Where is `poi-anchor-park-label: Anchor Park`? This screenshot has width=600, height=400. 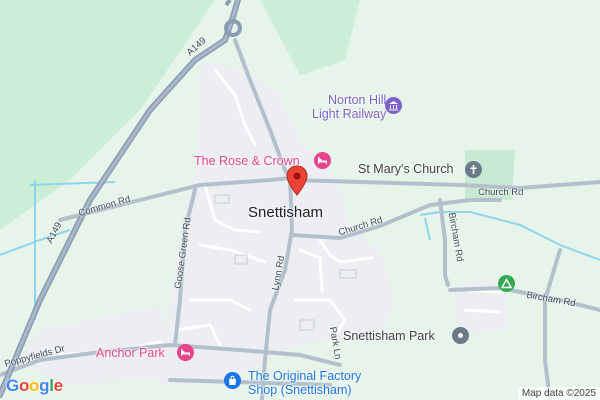 poi-anchor-park-label: Anchor Park is located at coordinates (130, 353).